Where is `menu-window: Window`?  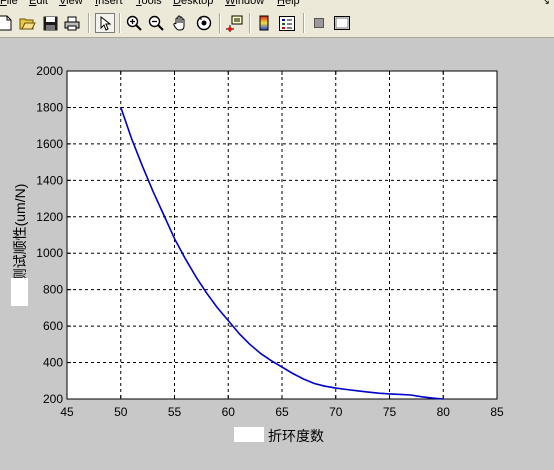
menu-window: Window is located at coordinates (244, 3).